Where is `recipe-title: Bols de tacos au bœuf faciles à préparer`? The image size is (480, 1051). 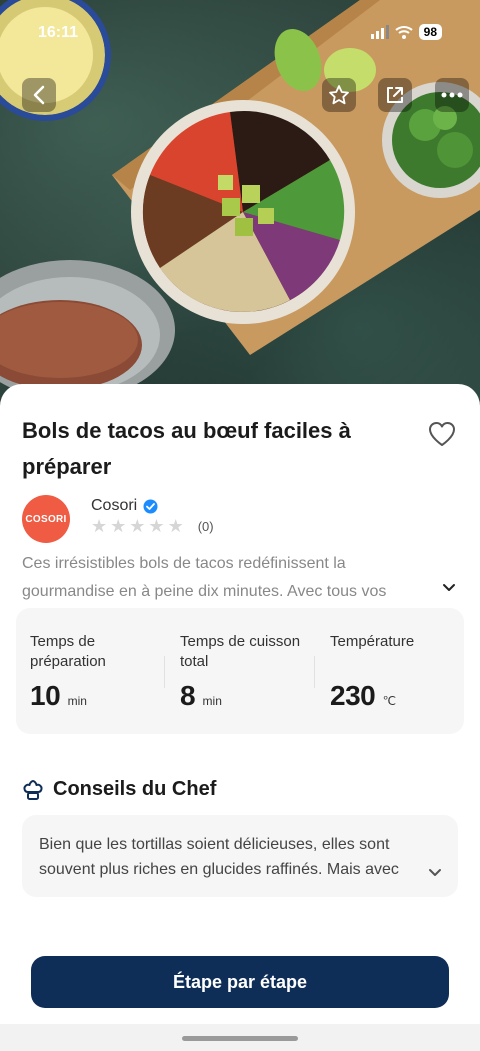 recipe-title: Bols de tacos au bœuf faciles à préparer is located at coordinates (186, 448).